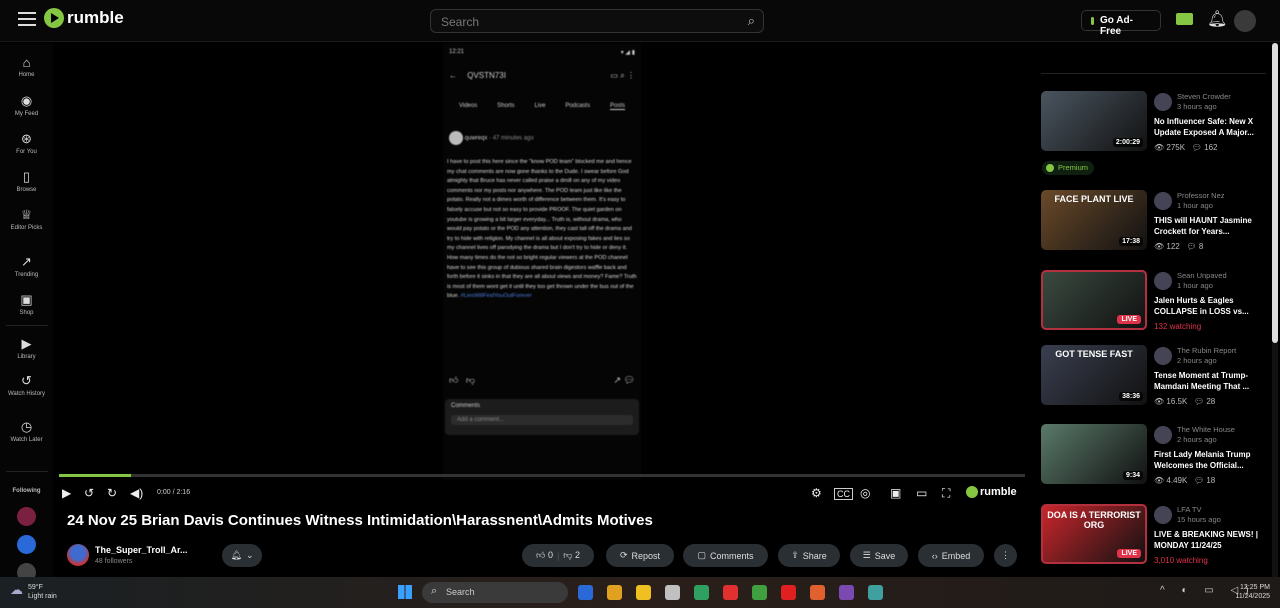 The width and height of the screenshot is (1280, 608). What do you see at coordinates (95, 475) in the screenshot?
I see `progress-fill` at bounding box center [95, 475].